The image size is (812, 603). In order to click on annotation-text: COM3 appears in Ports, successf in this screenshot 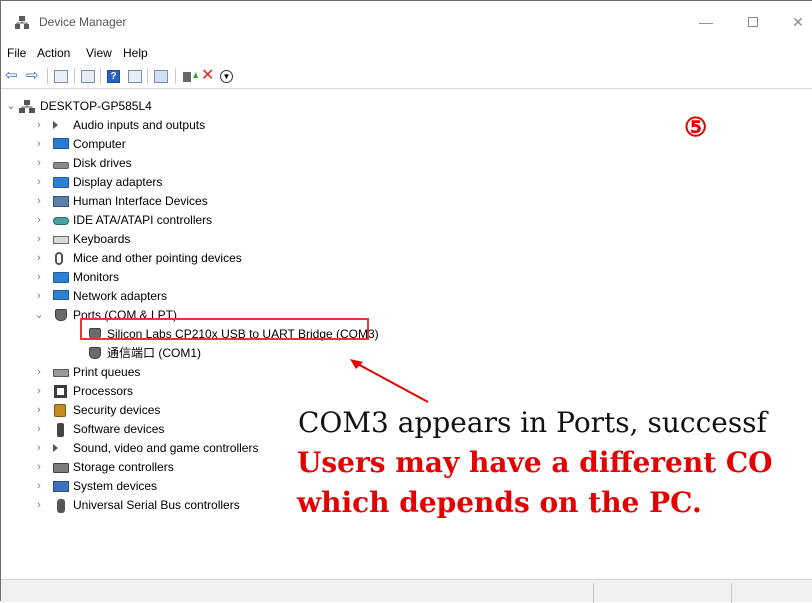, I will do `click(532, 422)`.